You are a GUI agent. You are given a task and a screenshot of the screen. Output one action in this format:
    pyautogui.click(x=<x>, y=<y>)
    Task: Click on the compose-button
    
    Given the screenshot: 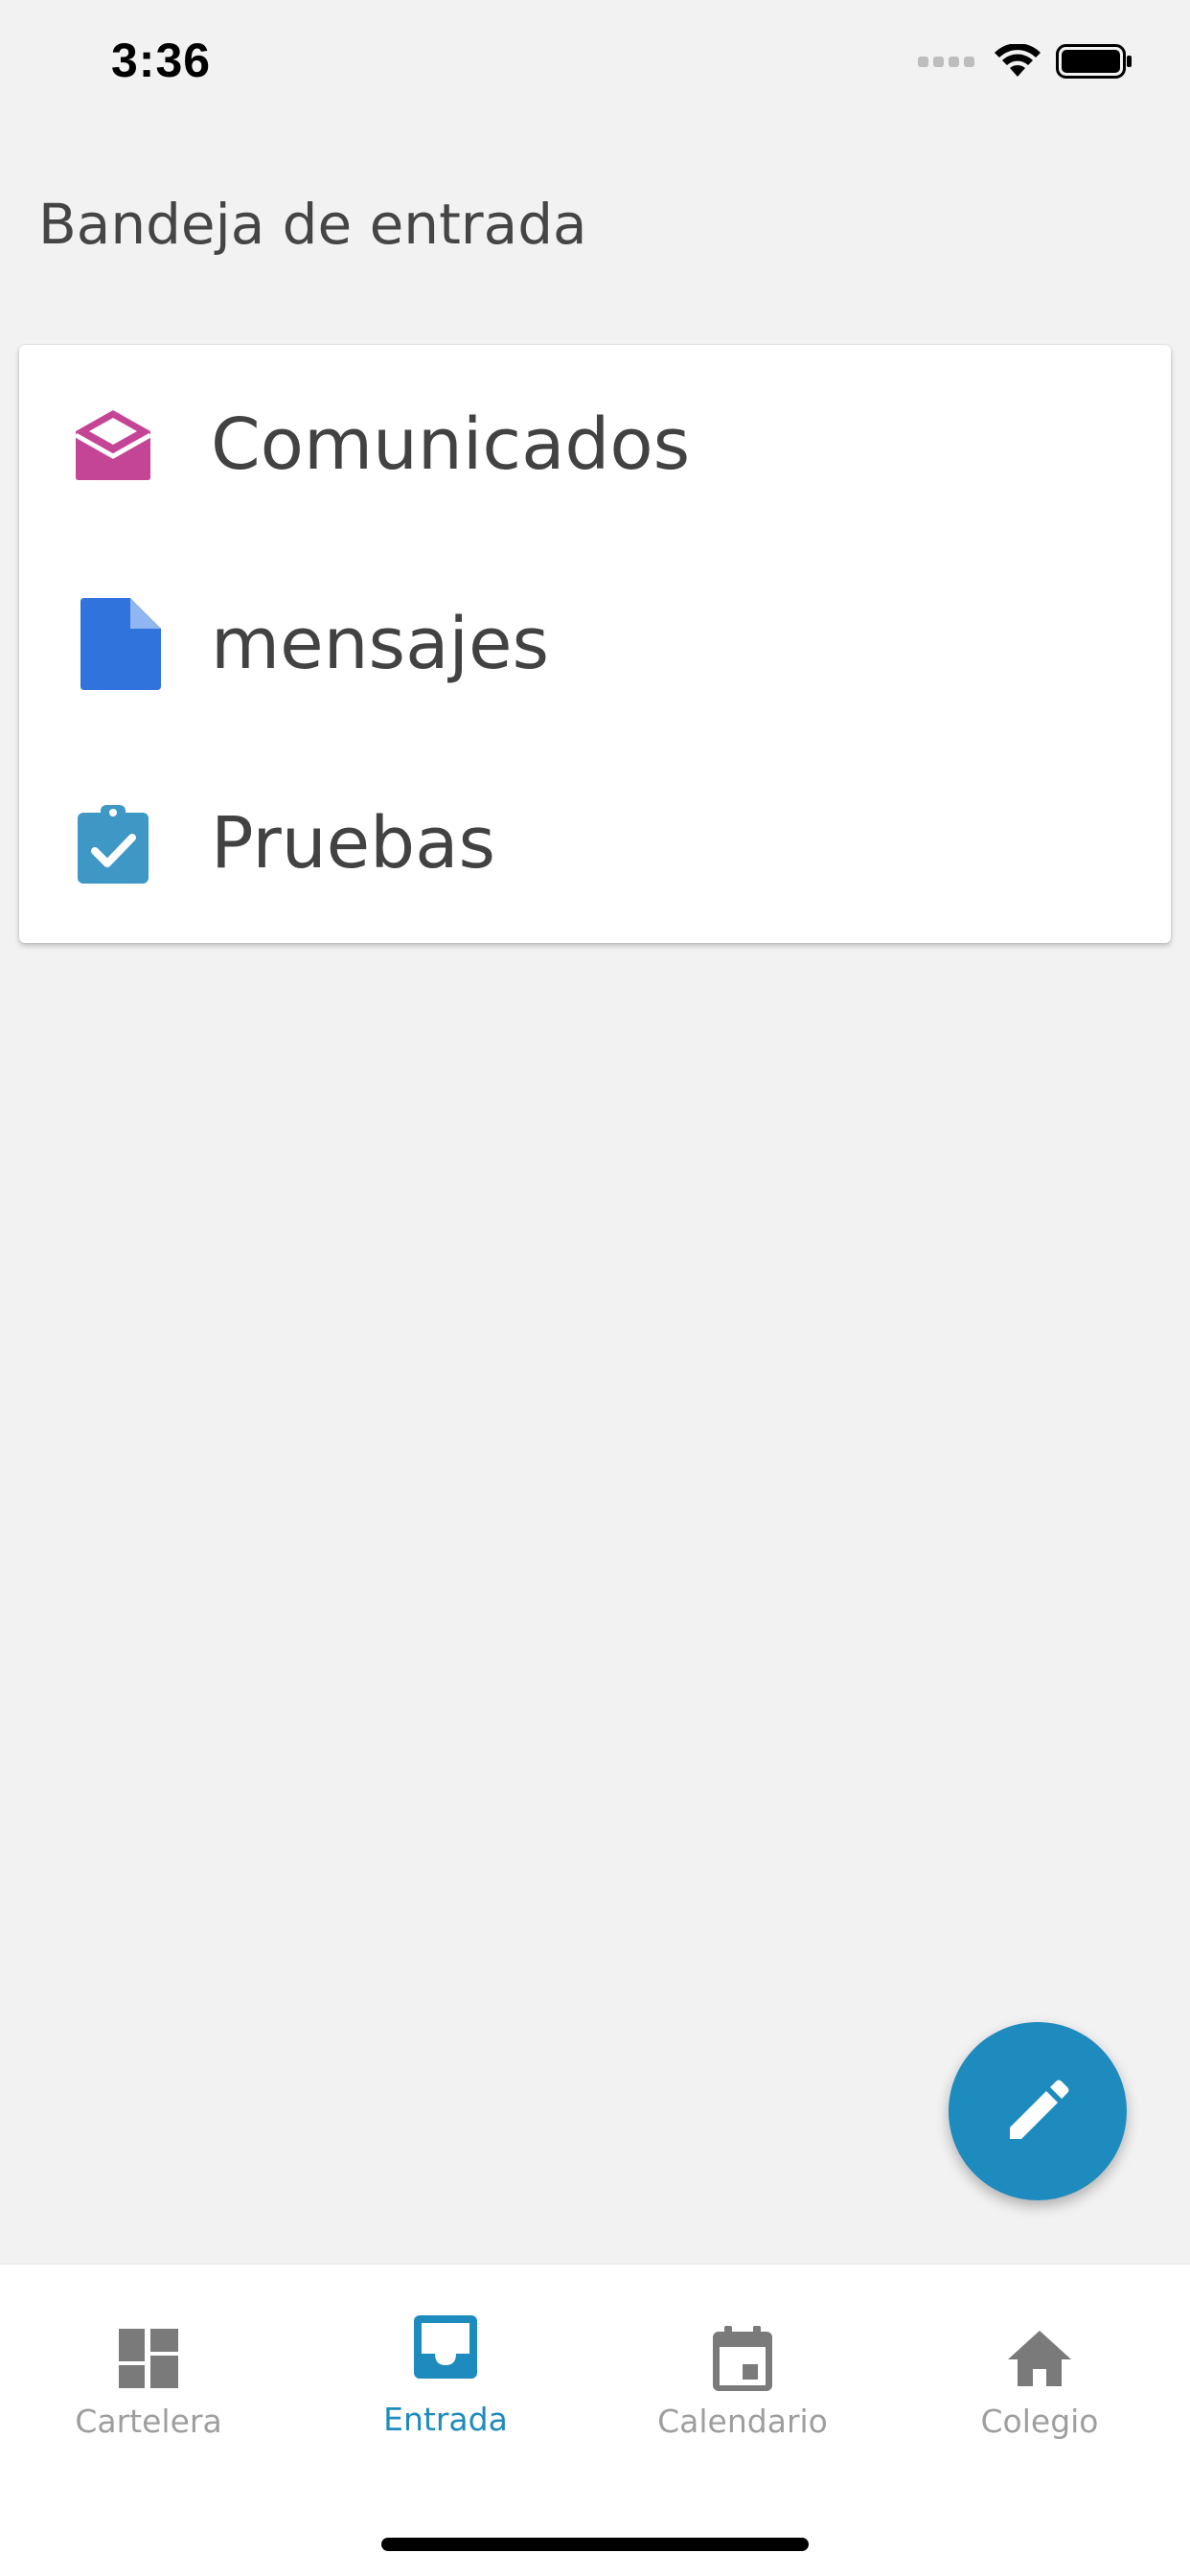 What is the action you would take?
    pyautogui.click(x=1038, y=2111)
    